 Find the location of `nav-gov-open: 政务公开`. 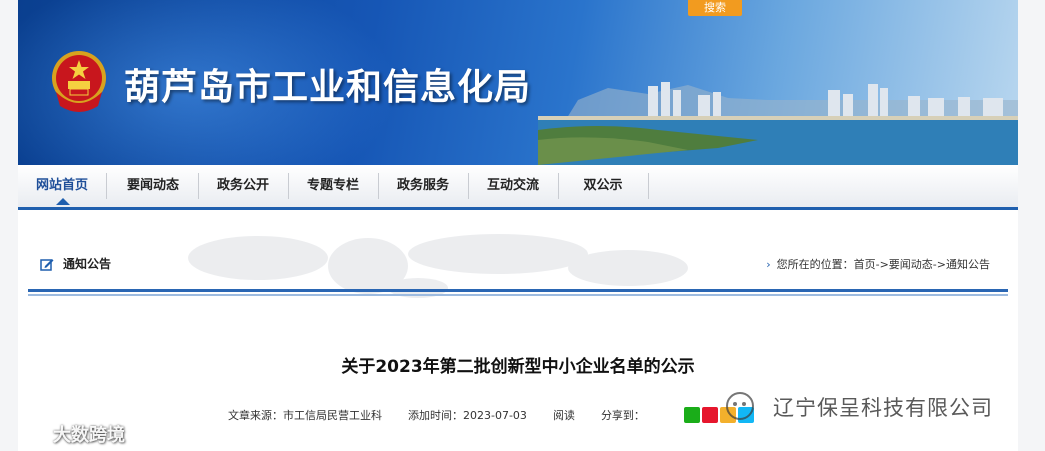

nav-gov-open: 政务公开 is located at coordinates (243, 186).